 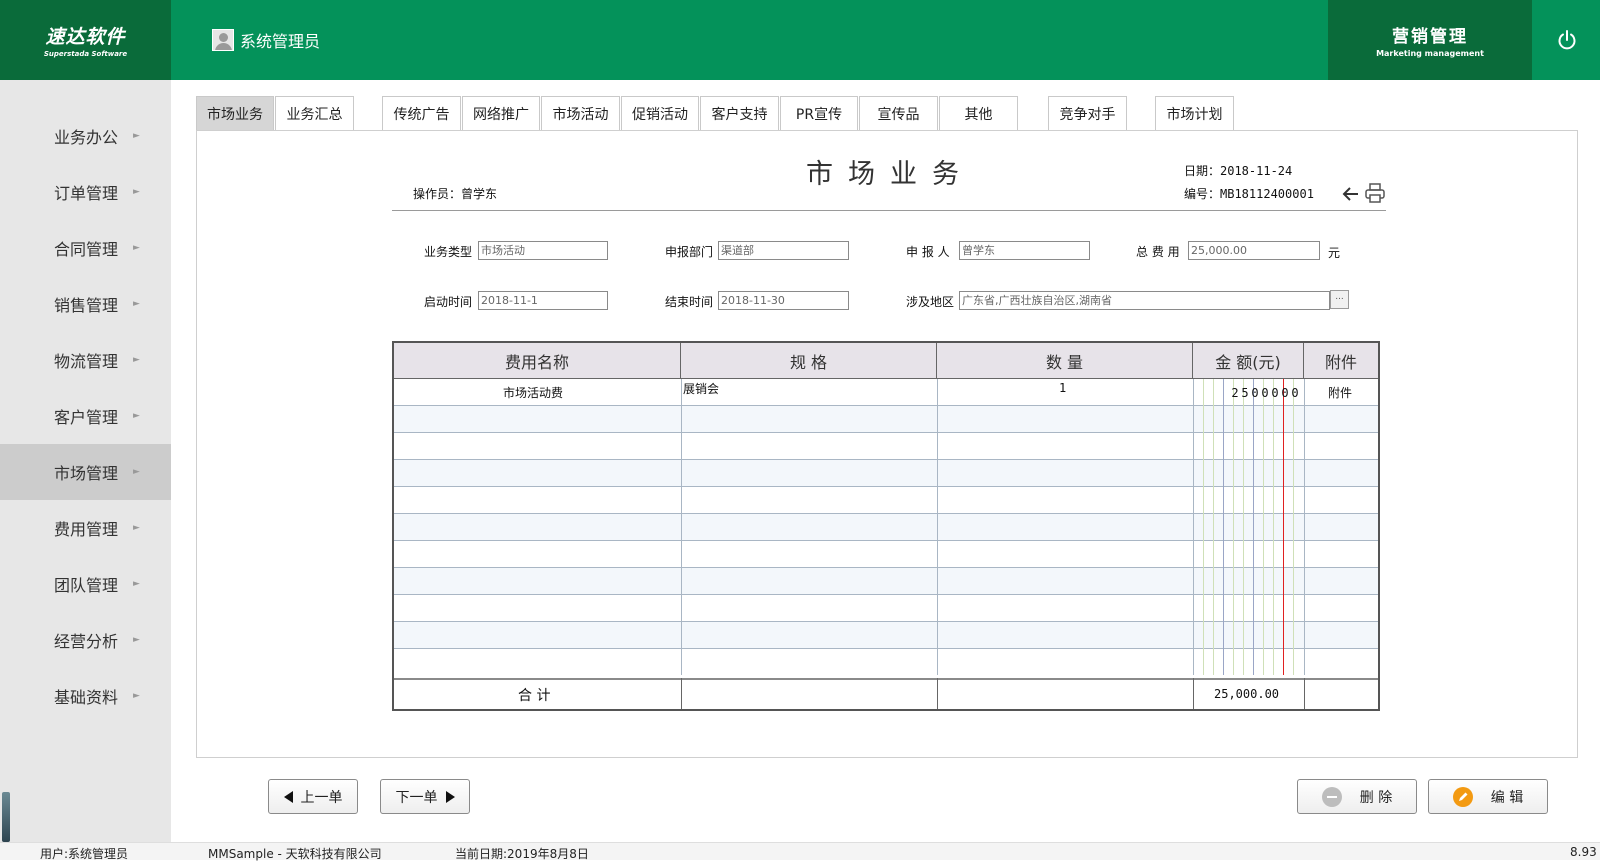 What do you see at coordinates (85, 40) in the screenshot?
I see `app-logo: 速达软件 Superstada Software` at bounding box center [85, 40].